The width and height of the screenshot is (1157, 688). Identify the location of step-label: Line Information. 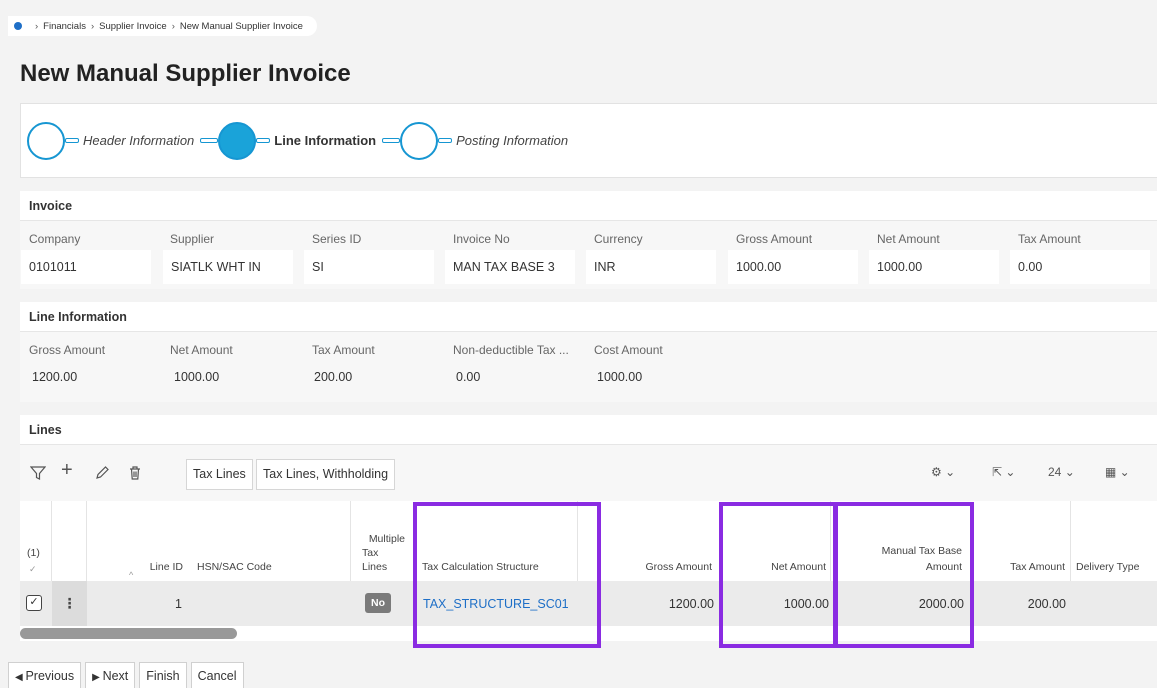
(325, 140).